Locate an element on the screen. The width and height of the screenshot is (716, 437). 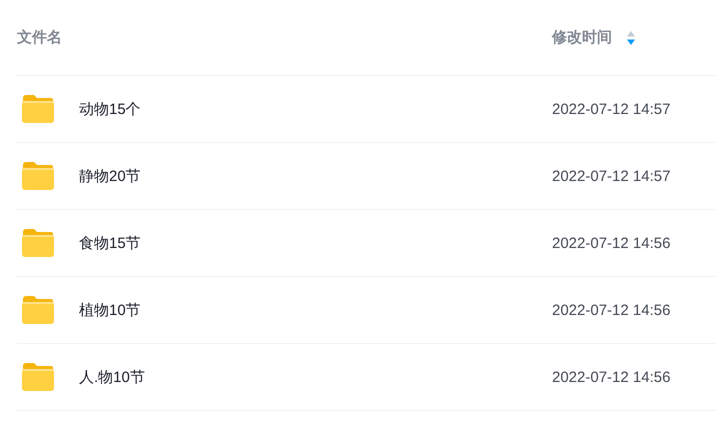
folder-name: 人.物10节 is located at coordinates (315, 377).